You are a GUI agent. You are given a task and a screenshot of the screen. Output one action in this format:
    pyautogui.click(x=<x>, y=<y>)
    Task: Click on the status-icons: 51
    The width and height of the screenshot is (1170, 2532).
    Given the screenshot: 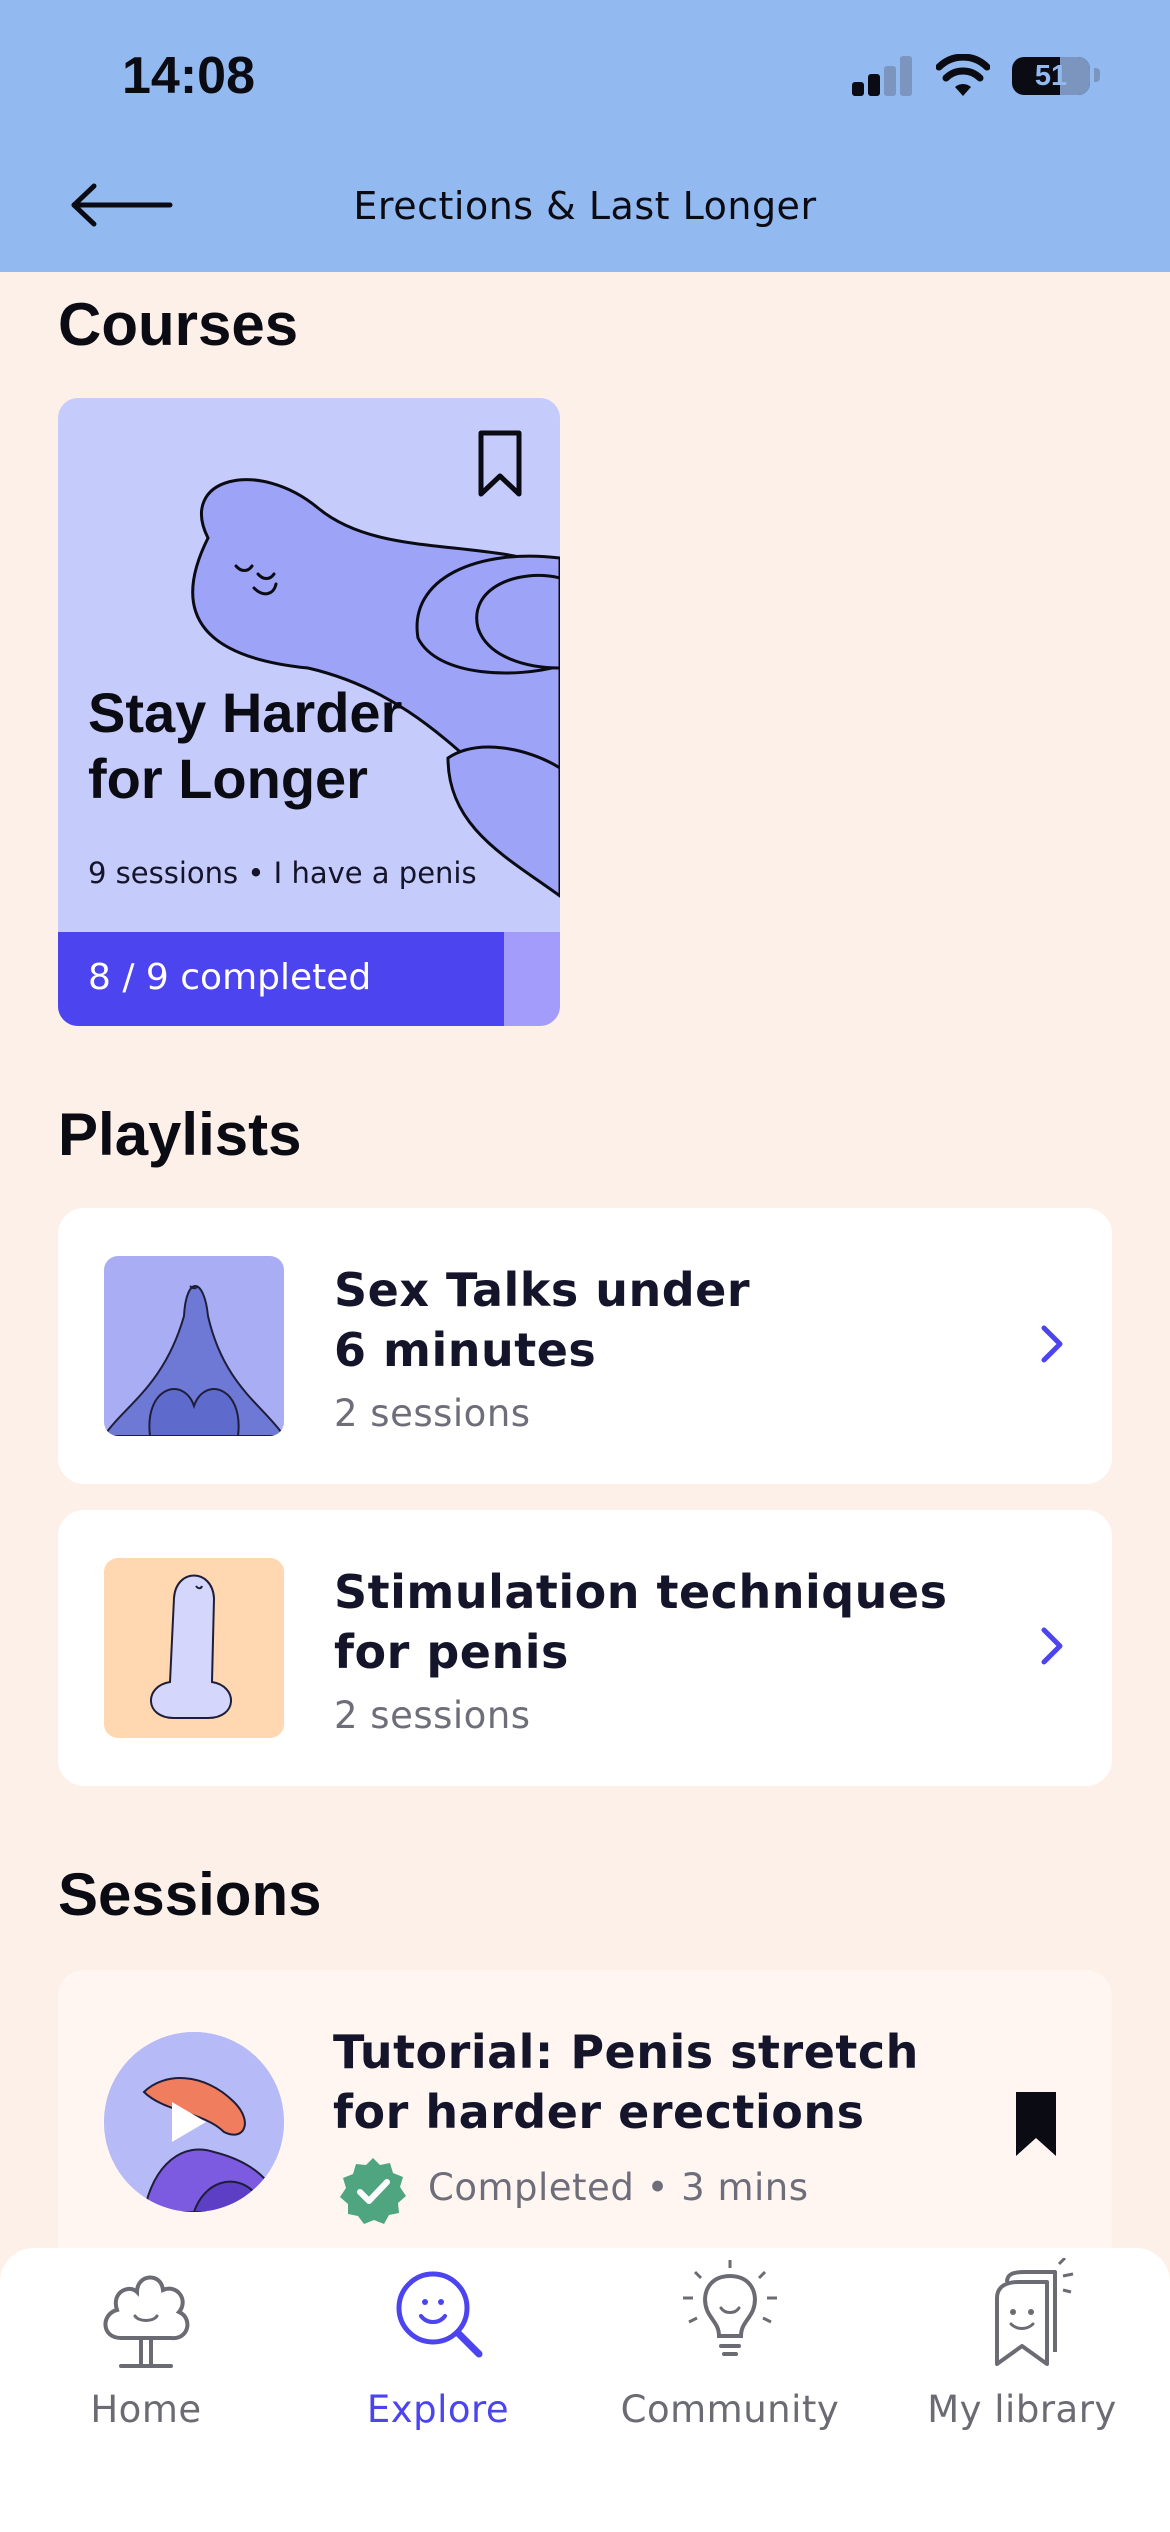 What is the action you would take?
    pyautogui.click(x=976, y=77)
    